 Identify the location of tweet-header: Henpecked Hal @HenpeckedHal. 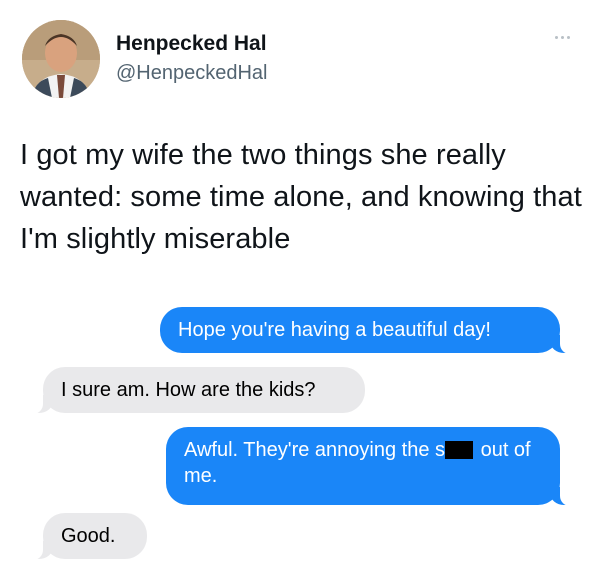
(300, 59).